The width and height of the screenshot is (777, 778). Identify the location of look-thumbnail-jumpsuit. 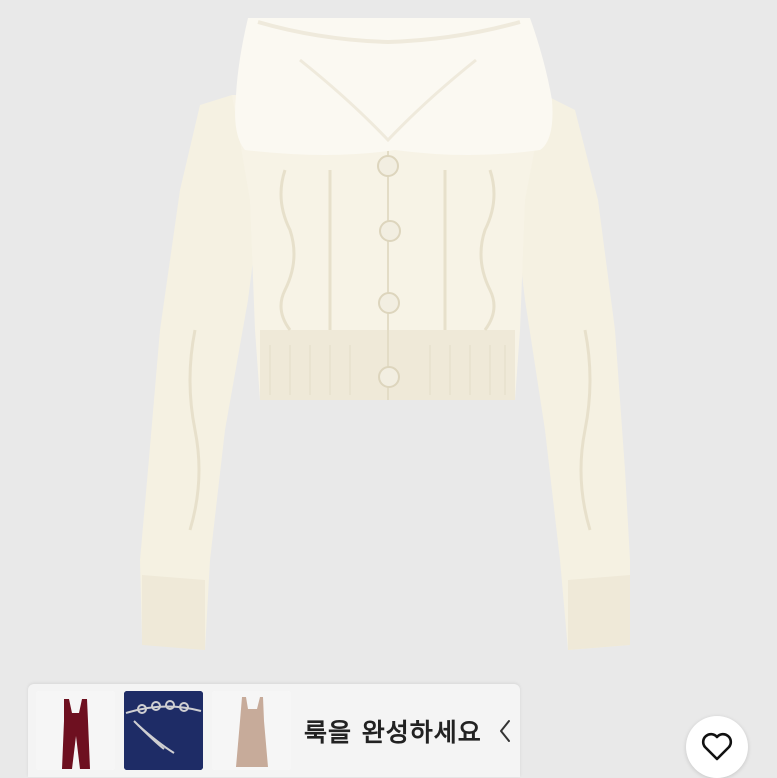
(75, 730).